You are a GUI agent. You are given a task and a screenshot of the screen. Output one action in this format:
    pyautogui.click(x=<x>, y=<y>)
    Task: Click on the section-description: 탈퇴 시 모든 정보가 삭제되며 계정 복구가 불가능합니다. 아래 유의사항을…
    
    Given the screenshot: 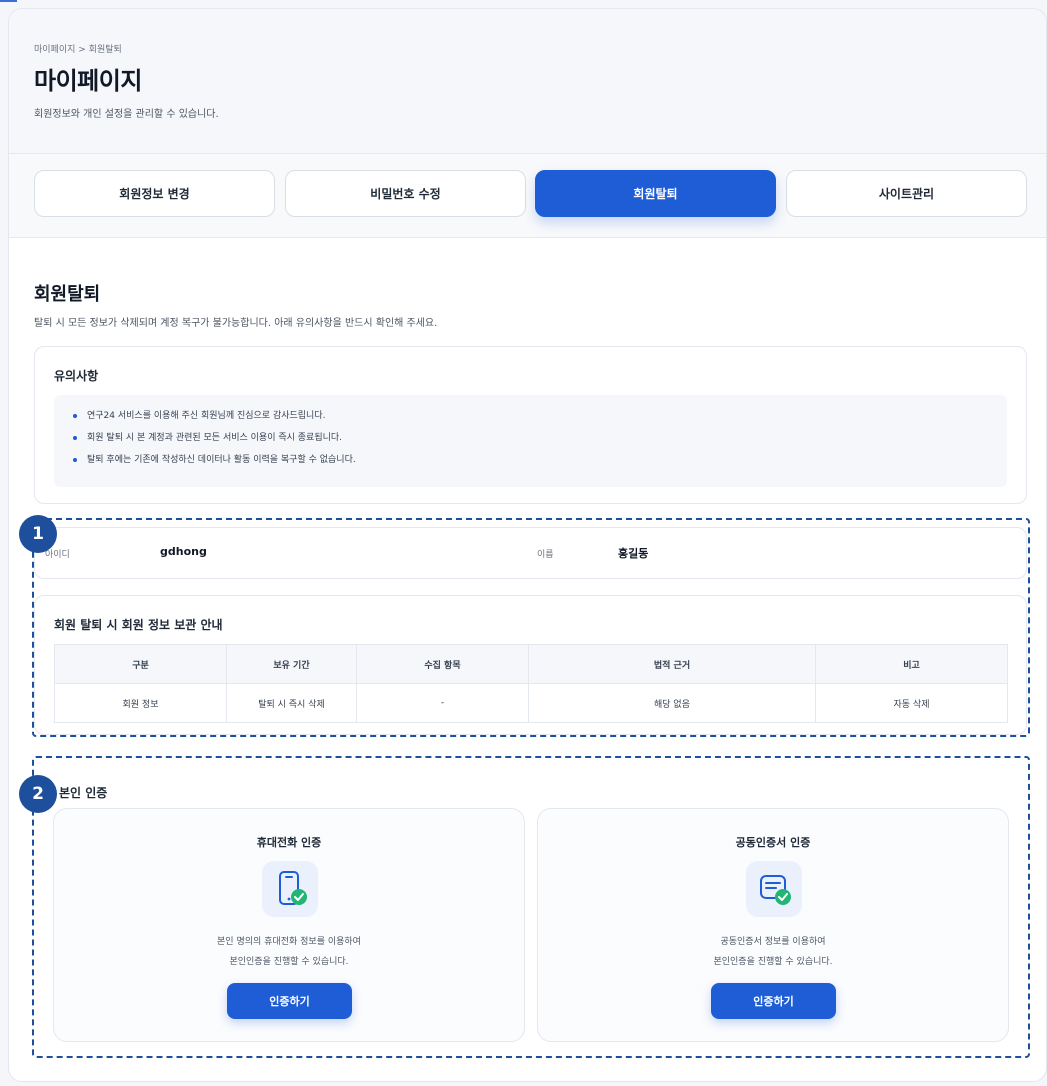 What is the action you would take?
    pyautogui.click(x=236, y=323)
    